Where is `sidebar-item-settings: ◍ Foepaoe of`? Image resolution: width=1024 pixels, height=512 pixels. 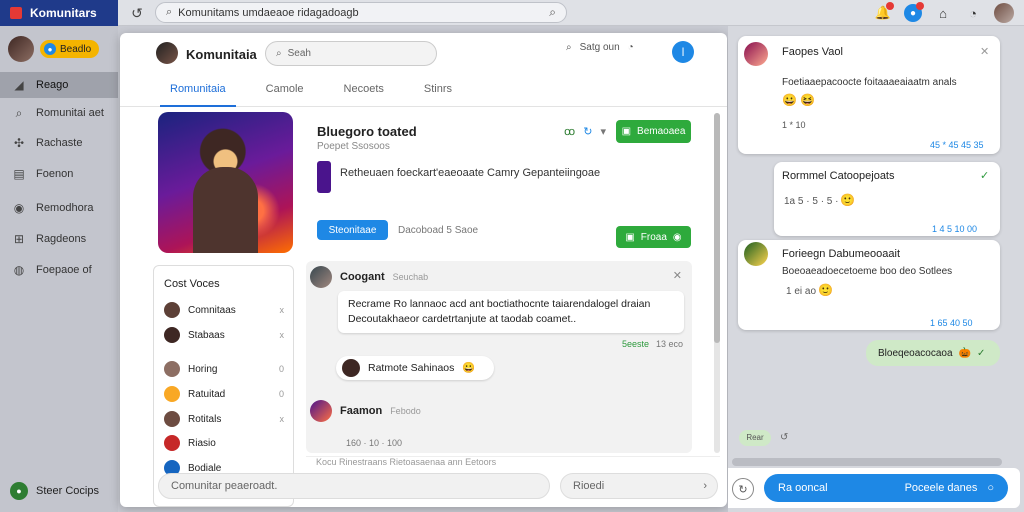 sidebar-item-settings: ◍ Foepaoe of is located at coordinates (59, 270).